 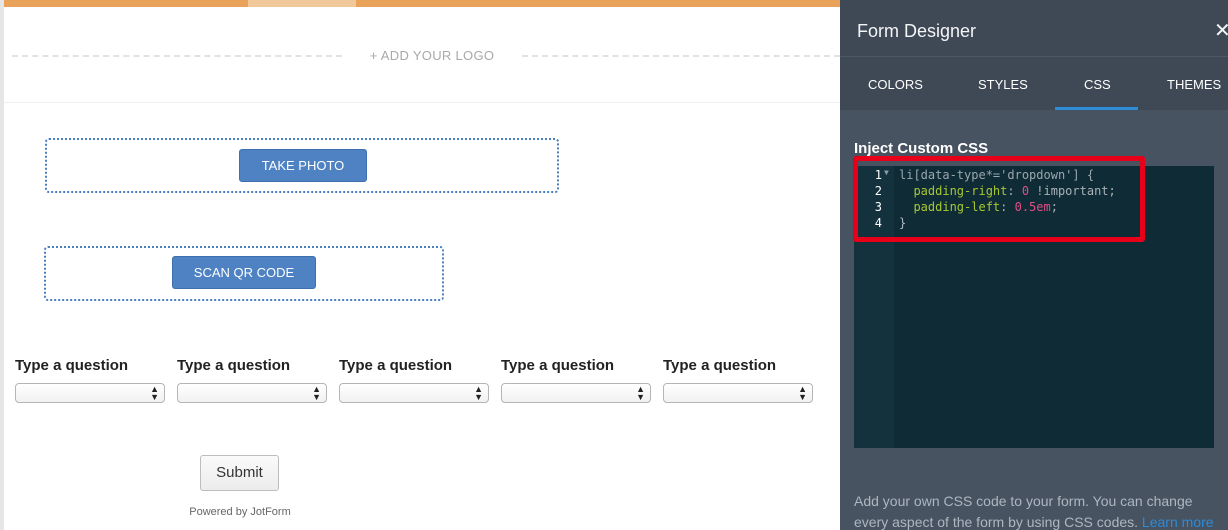 What do you see at coordinates (917, 31) in the screenshot?
I see `panel-title: Form Designer` at bounding box center [917, 31].